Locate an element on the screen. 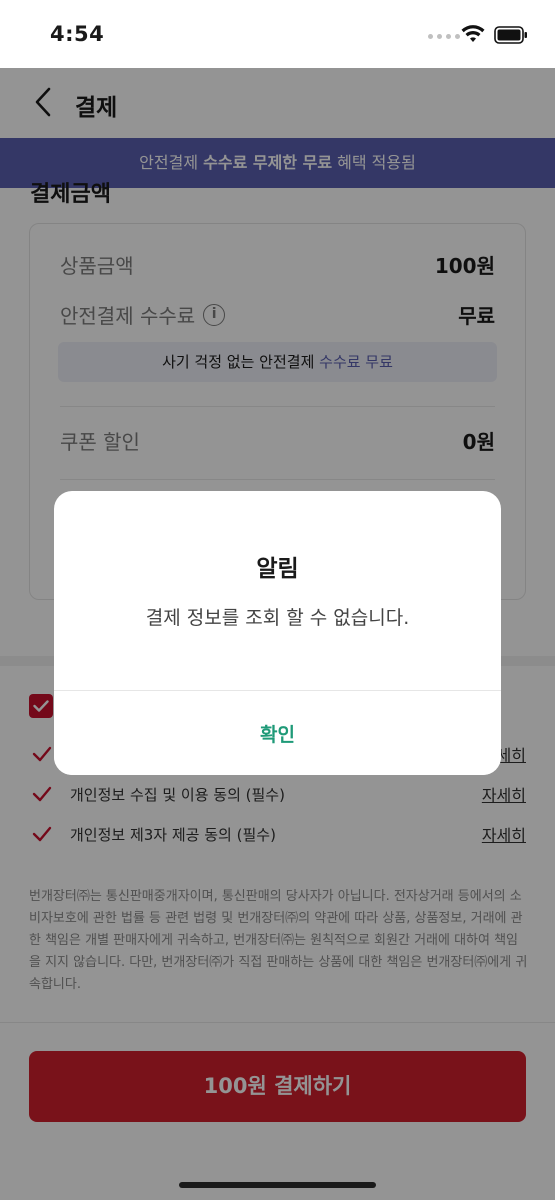 The width and height of the screenshot is (555, 1200). status-bar: 4:54 is located at coordinates (277, 34).